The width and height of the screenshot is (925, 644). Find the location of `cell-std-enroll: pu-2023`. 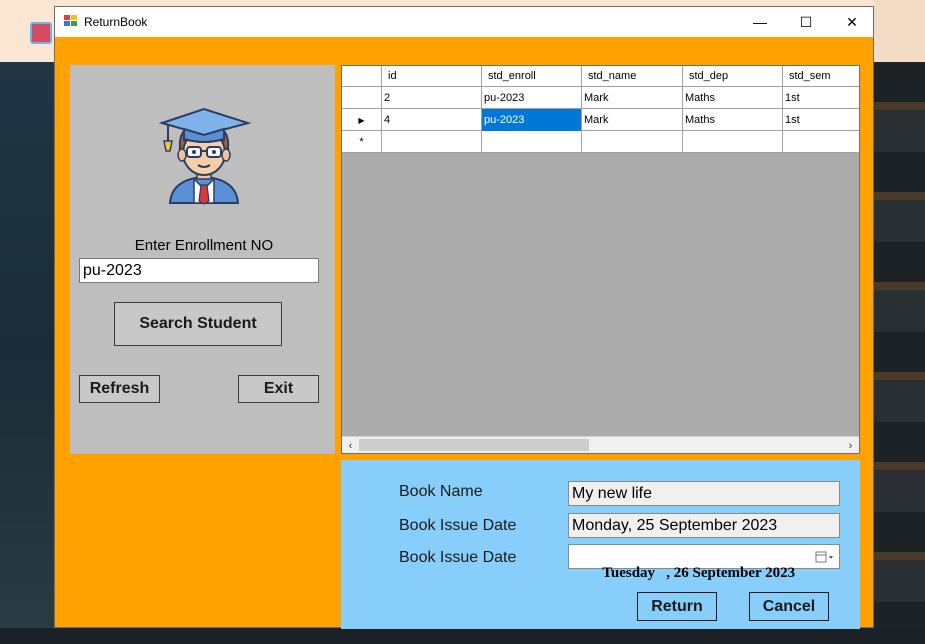

cell-std-enroll: pu-2023 is located at coordinates (532, 98).